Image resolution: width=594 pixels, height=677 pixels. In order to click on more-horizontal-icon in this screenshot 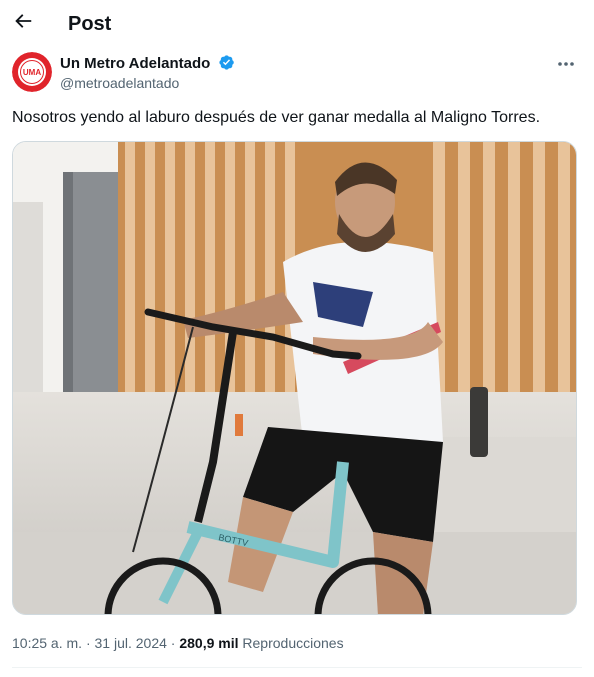, I will do `click(566, 64)`.